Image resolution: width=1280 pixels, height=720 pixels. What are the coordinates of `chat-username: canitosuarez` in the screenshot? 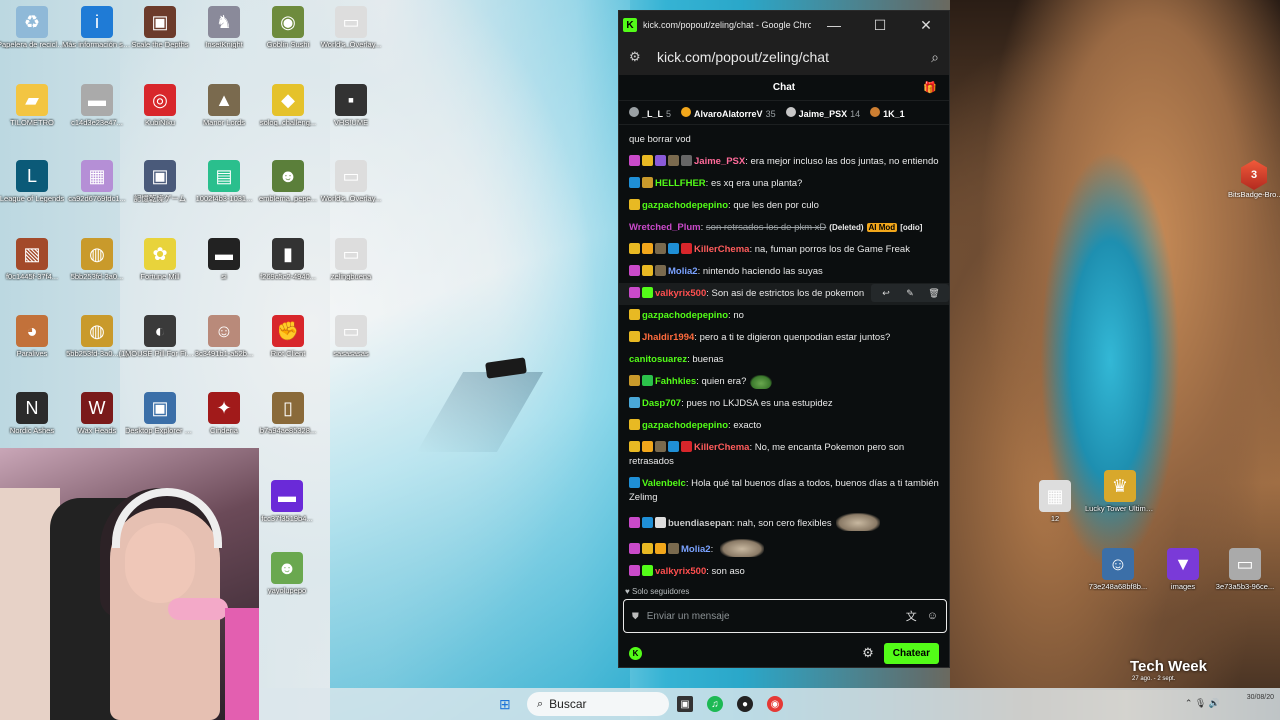 It's located at (658, 359).